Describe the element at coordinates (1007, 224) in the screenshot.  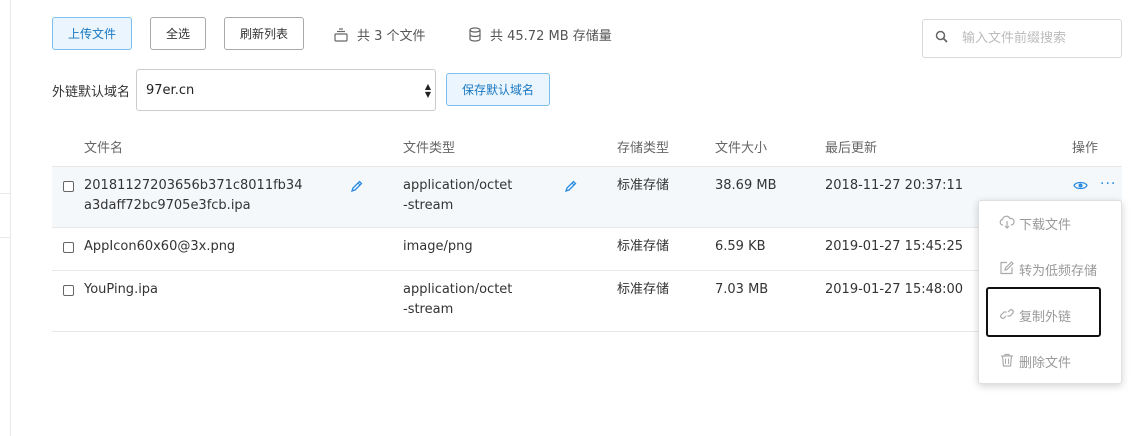
I see `cloud-download-icon` at that location.